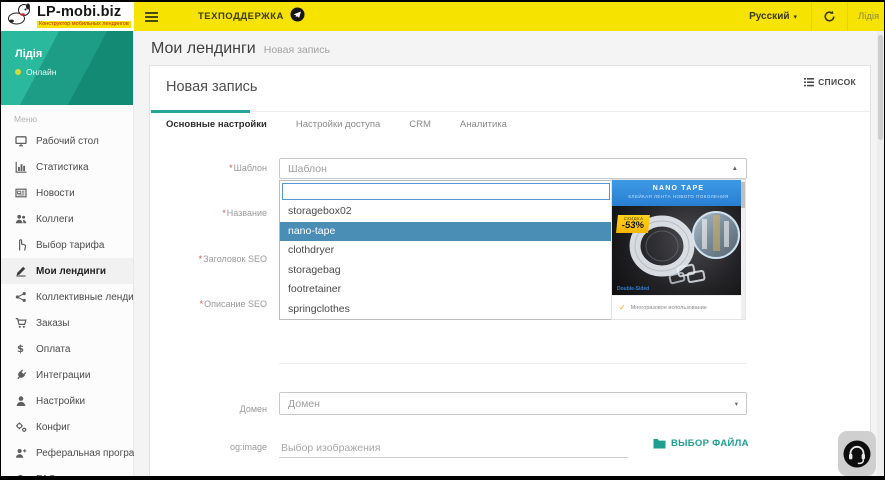 The image size is (885, 480). I want to click on refresh-icon, so click(829, 16).